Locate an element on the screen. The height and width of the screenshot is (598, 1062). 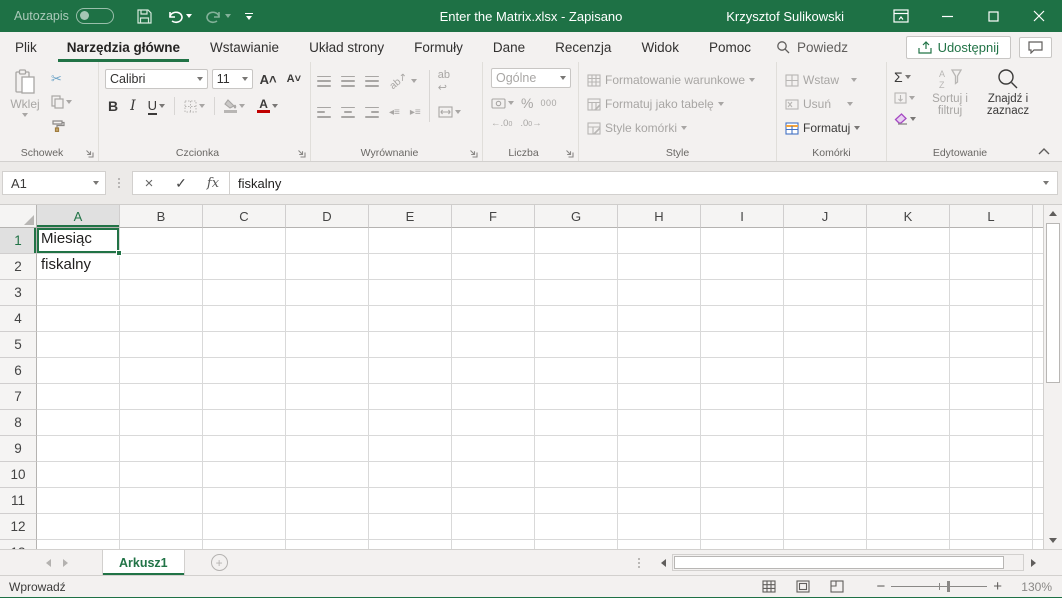
cell-B12 is located at coordinates (161, 527).